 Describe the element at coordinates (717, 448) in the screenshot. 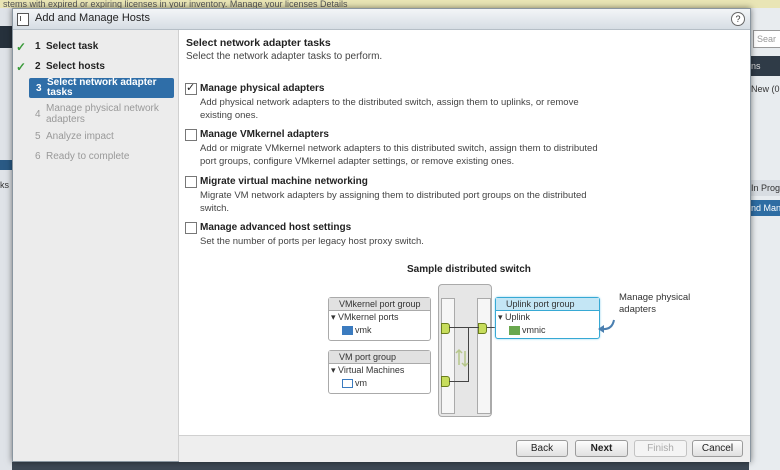

I see `cancel-button: Cancel` at that location.